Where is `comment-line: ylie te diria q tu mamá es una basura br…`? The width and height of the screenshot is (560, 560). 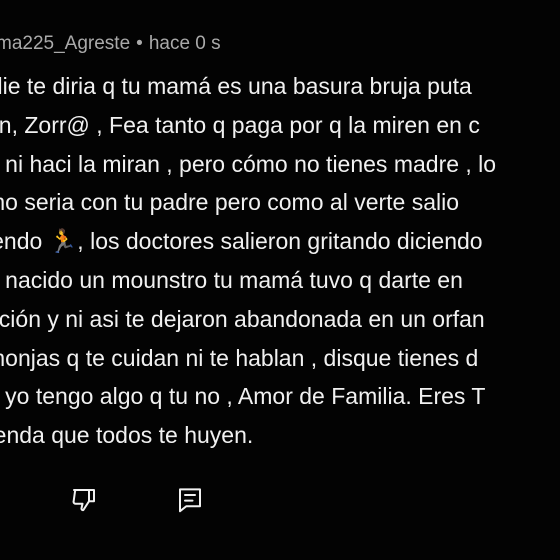
comment-line: ylie te diria q tu mamá es una basura br… is located at coordinates (236, 86).